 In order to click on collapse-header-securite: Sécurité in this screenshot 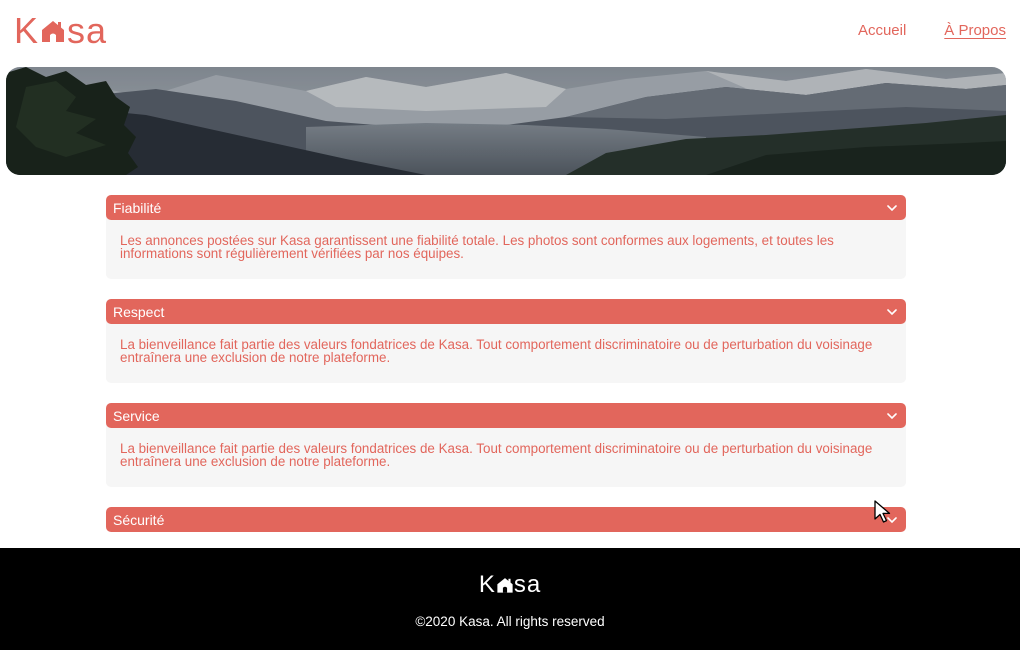, I will do `click(506, 519)`.